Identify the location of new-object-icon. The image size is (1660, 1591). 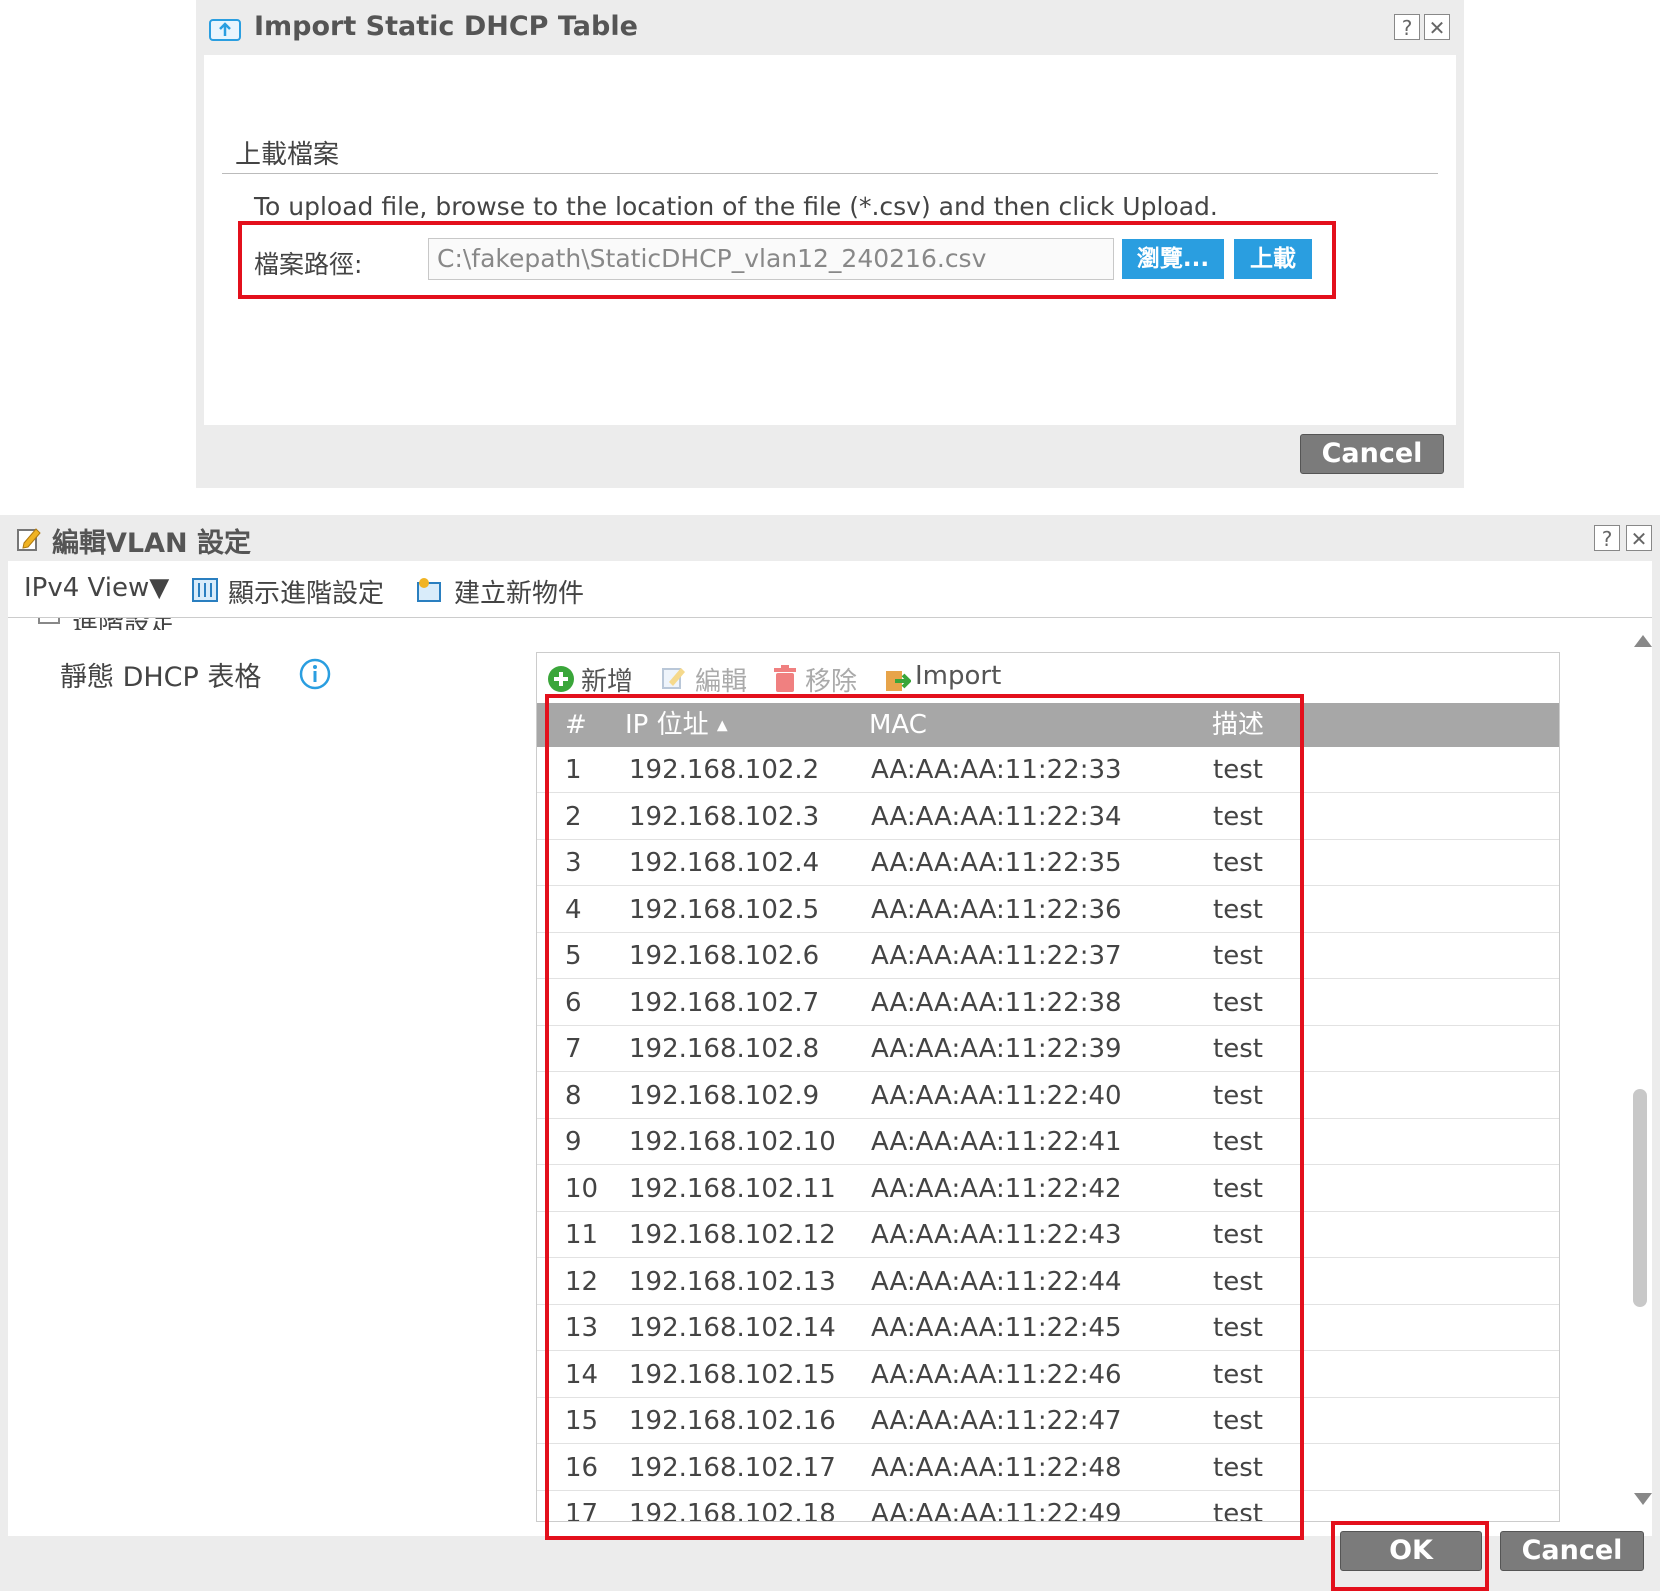
(430, 592).